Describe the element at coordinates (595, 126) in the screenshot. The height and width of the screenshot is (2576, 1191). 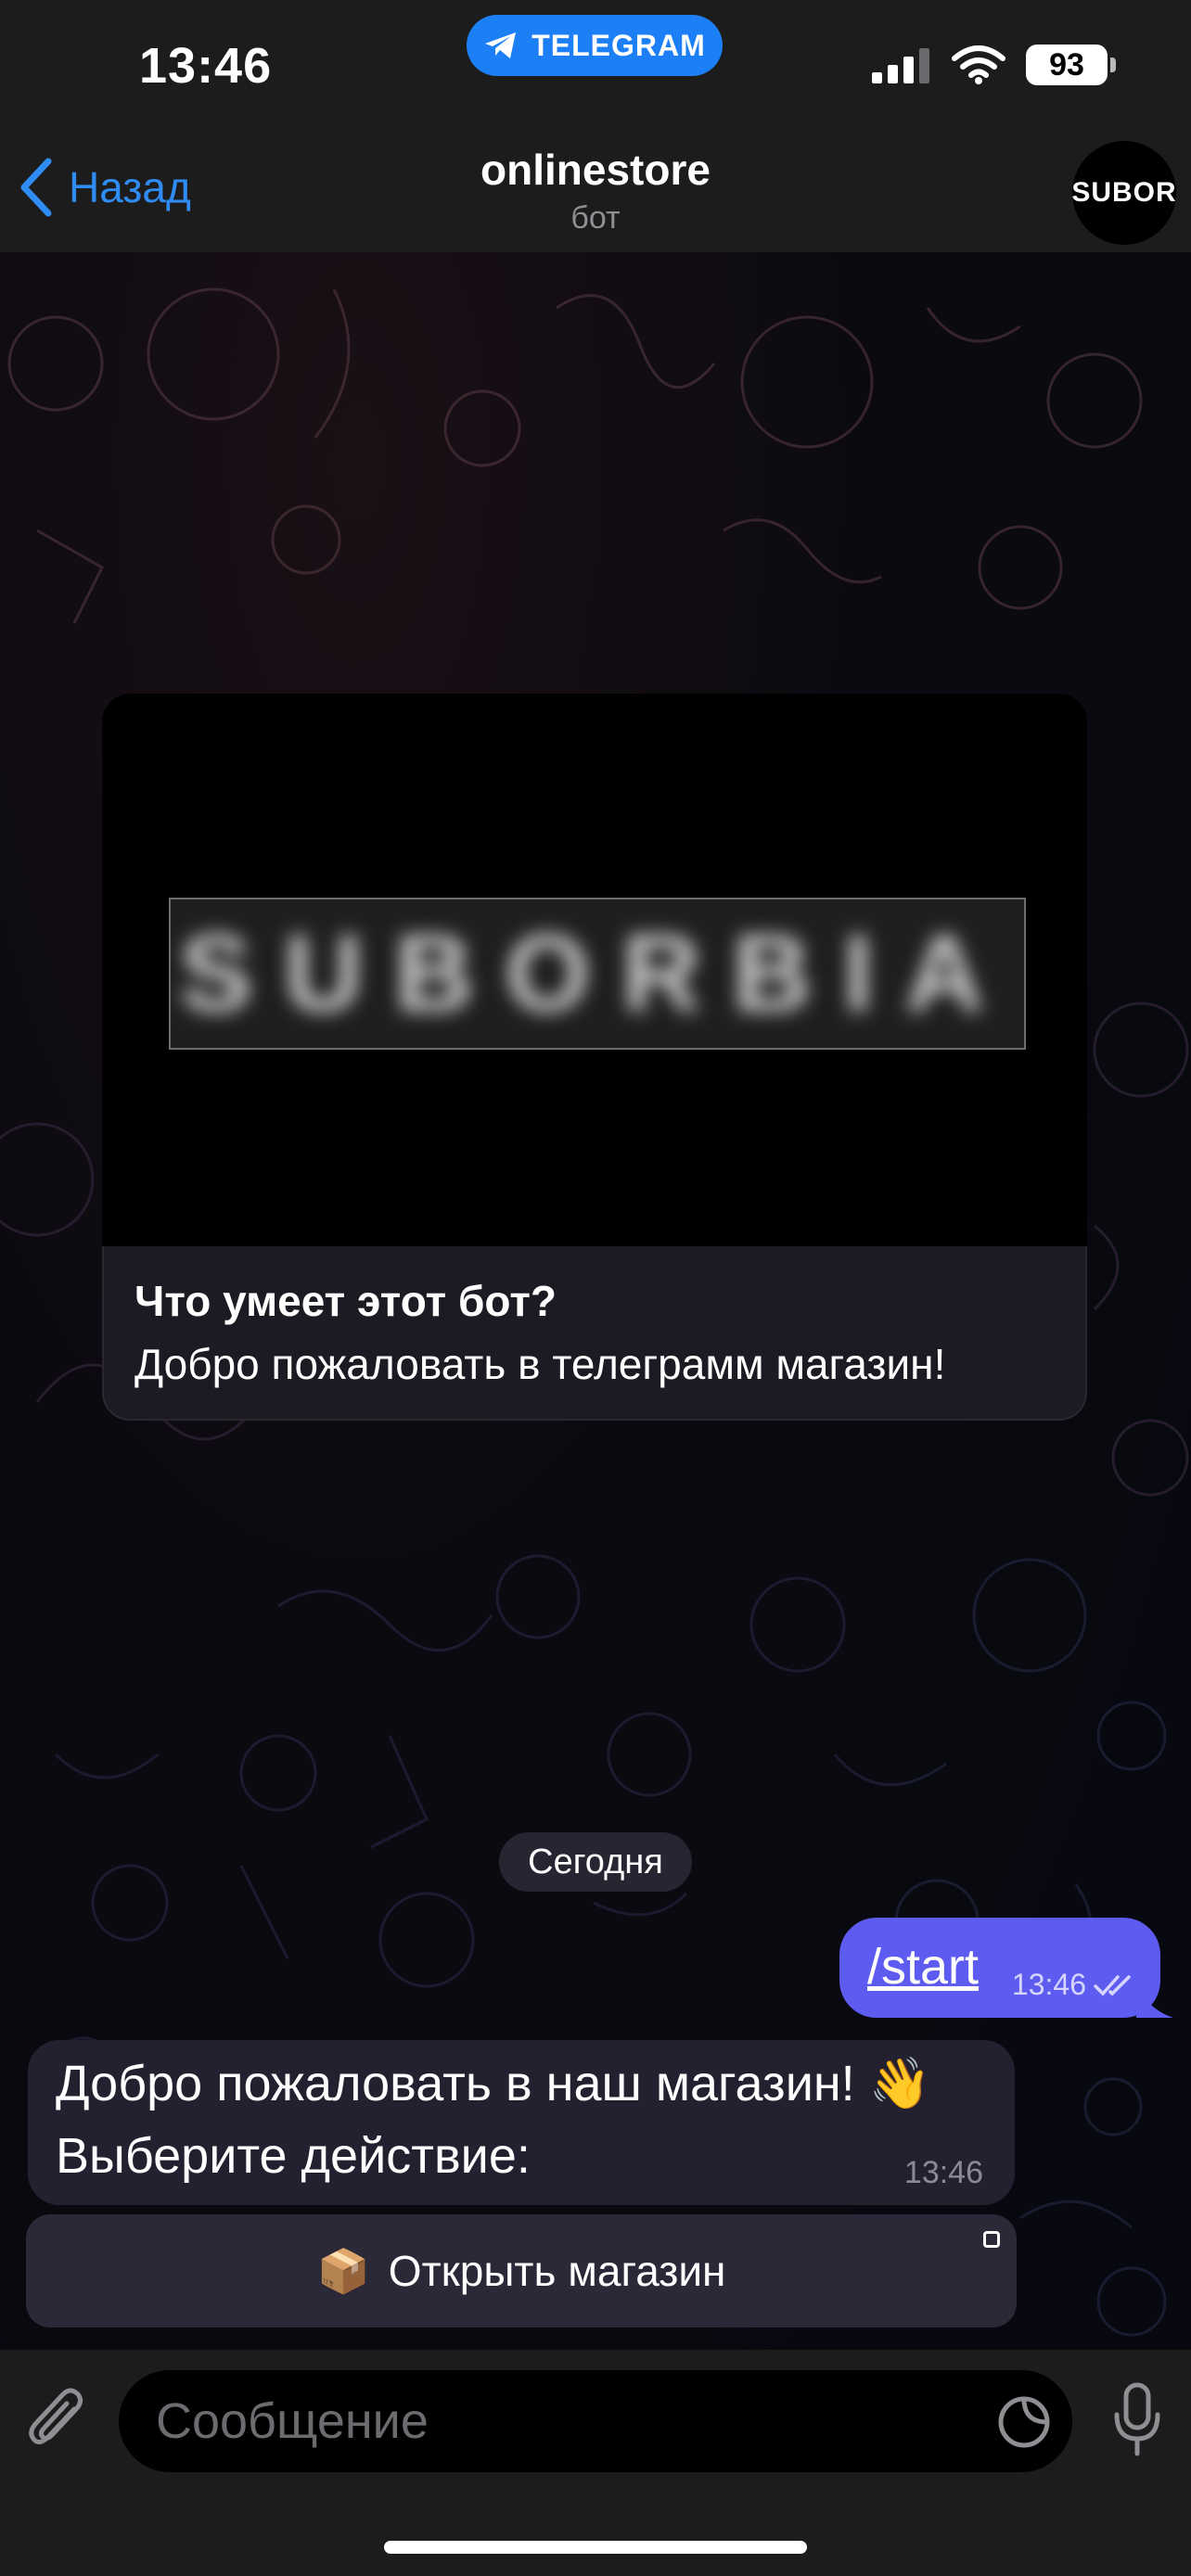
I see `top-bar: 13:46 TELEGRAM 93 Назад onlinestore бот` at that location.